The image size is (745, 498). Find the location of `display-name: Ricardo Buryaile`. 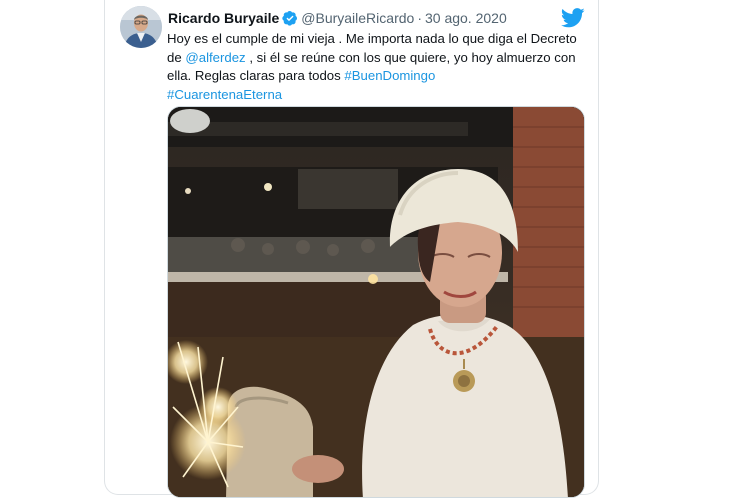

display-name: Ricardo Buryaile is located at coordinates (223, 18).